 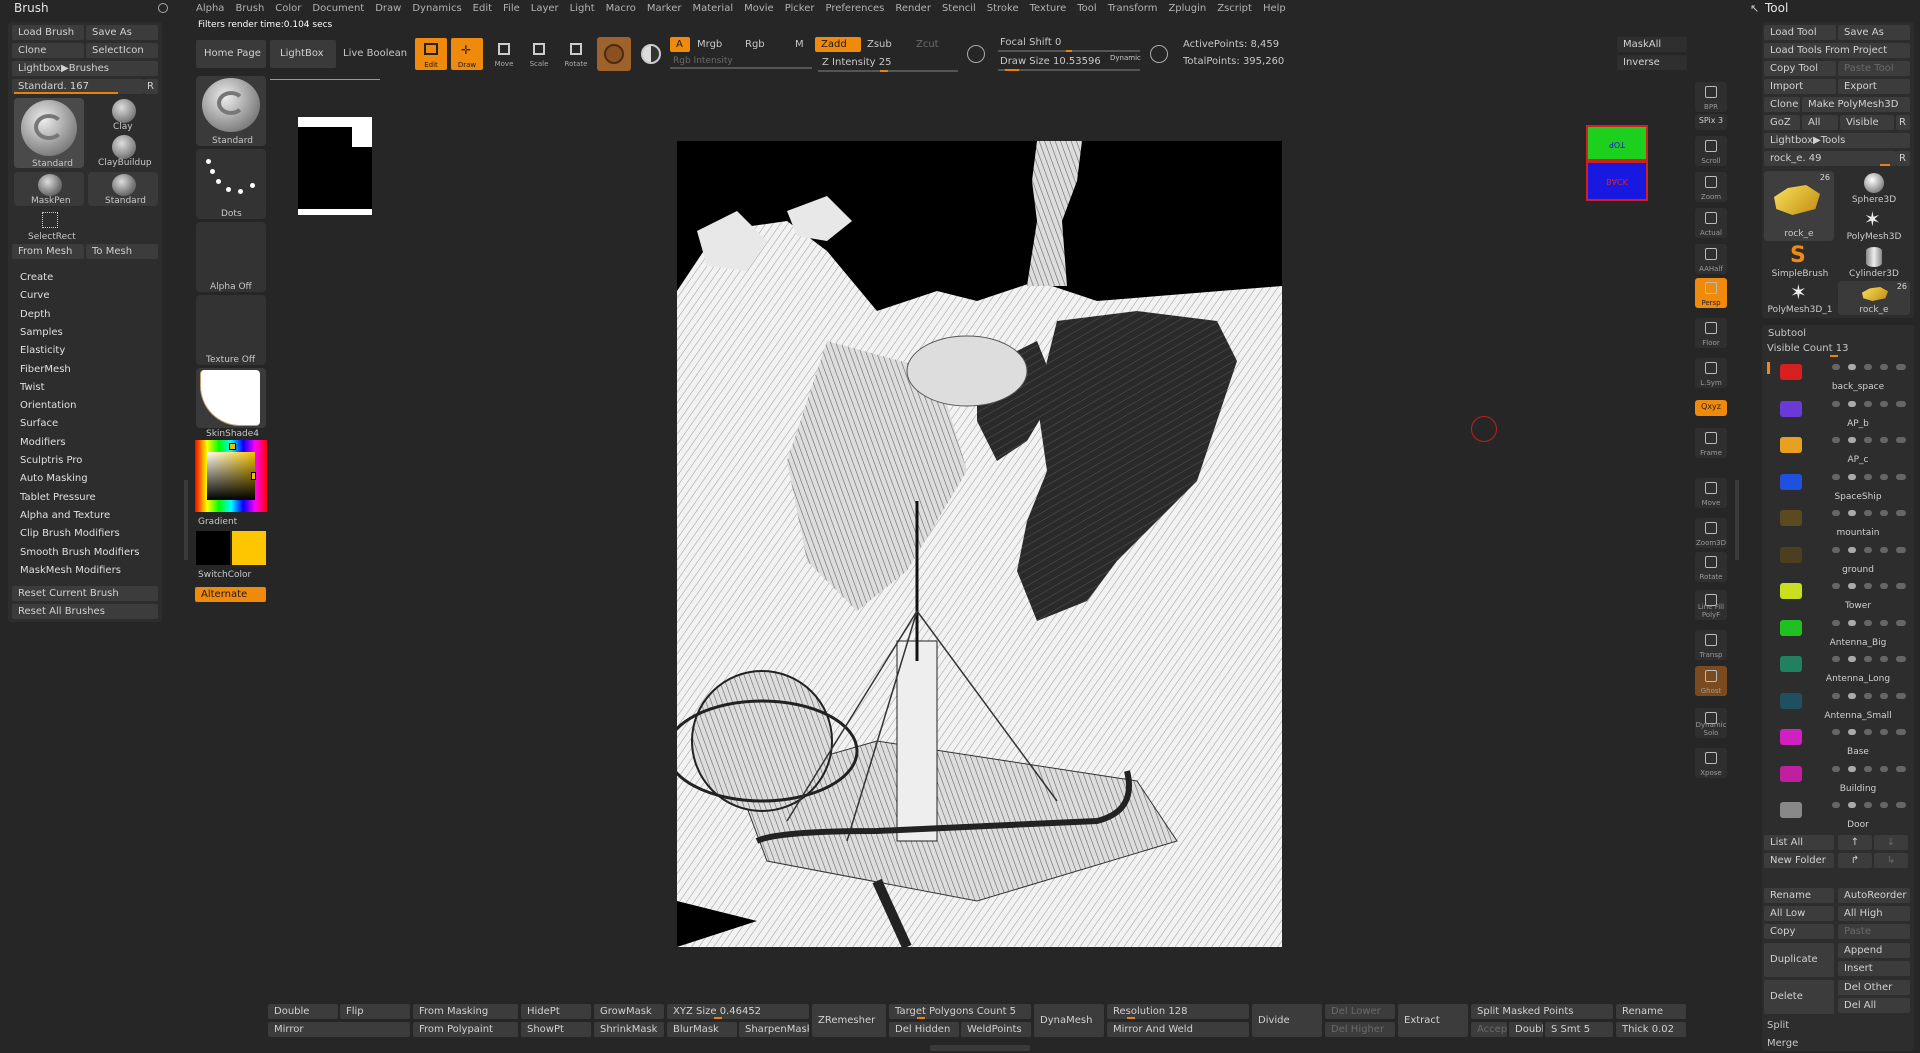 What do you see at coordinates (249, 10) in the screenshot?
I see `menu-item: Brush` at bounding box center [249, 10].